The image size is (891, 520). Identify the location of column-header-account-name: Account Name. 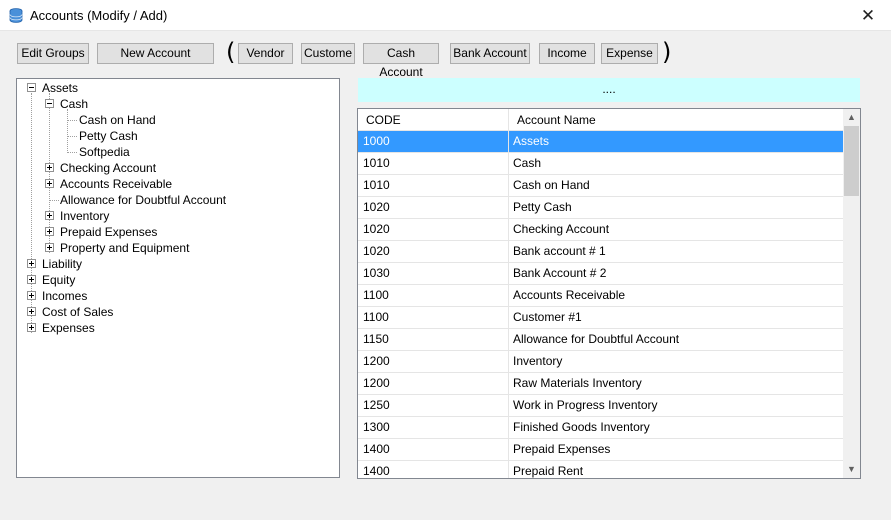
(676, 120).